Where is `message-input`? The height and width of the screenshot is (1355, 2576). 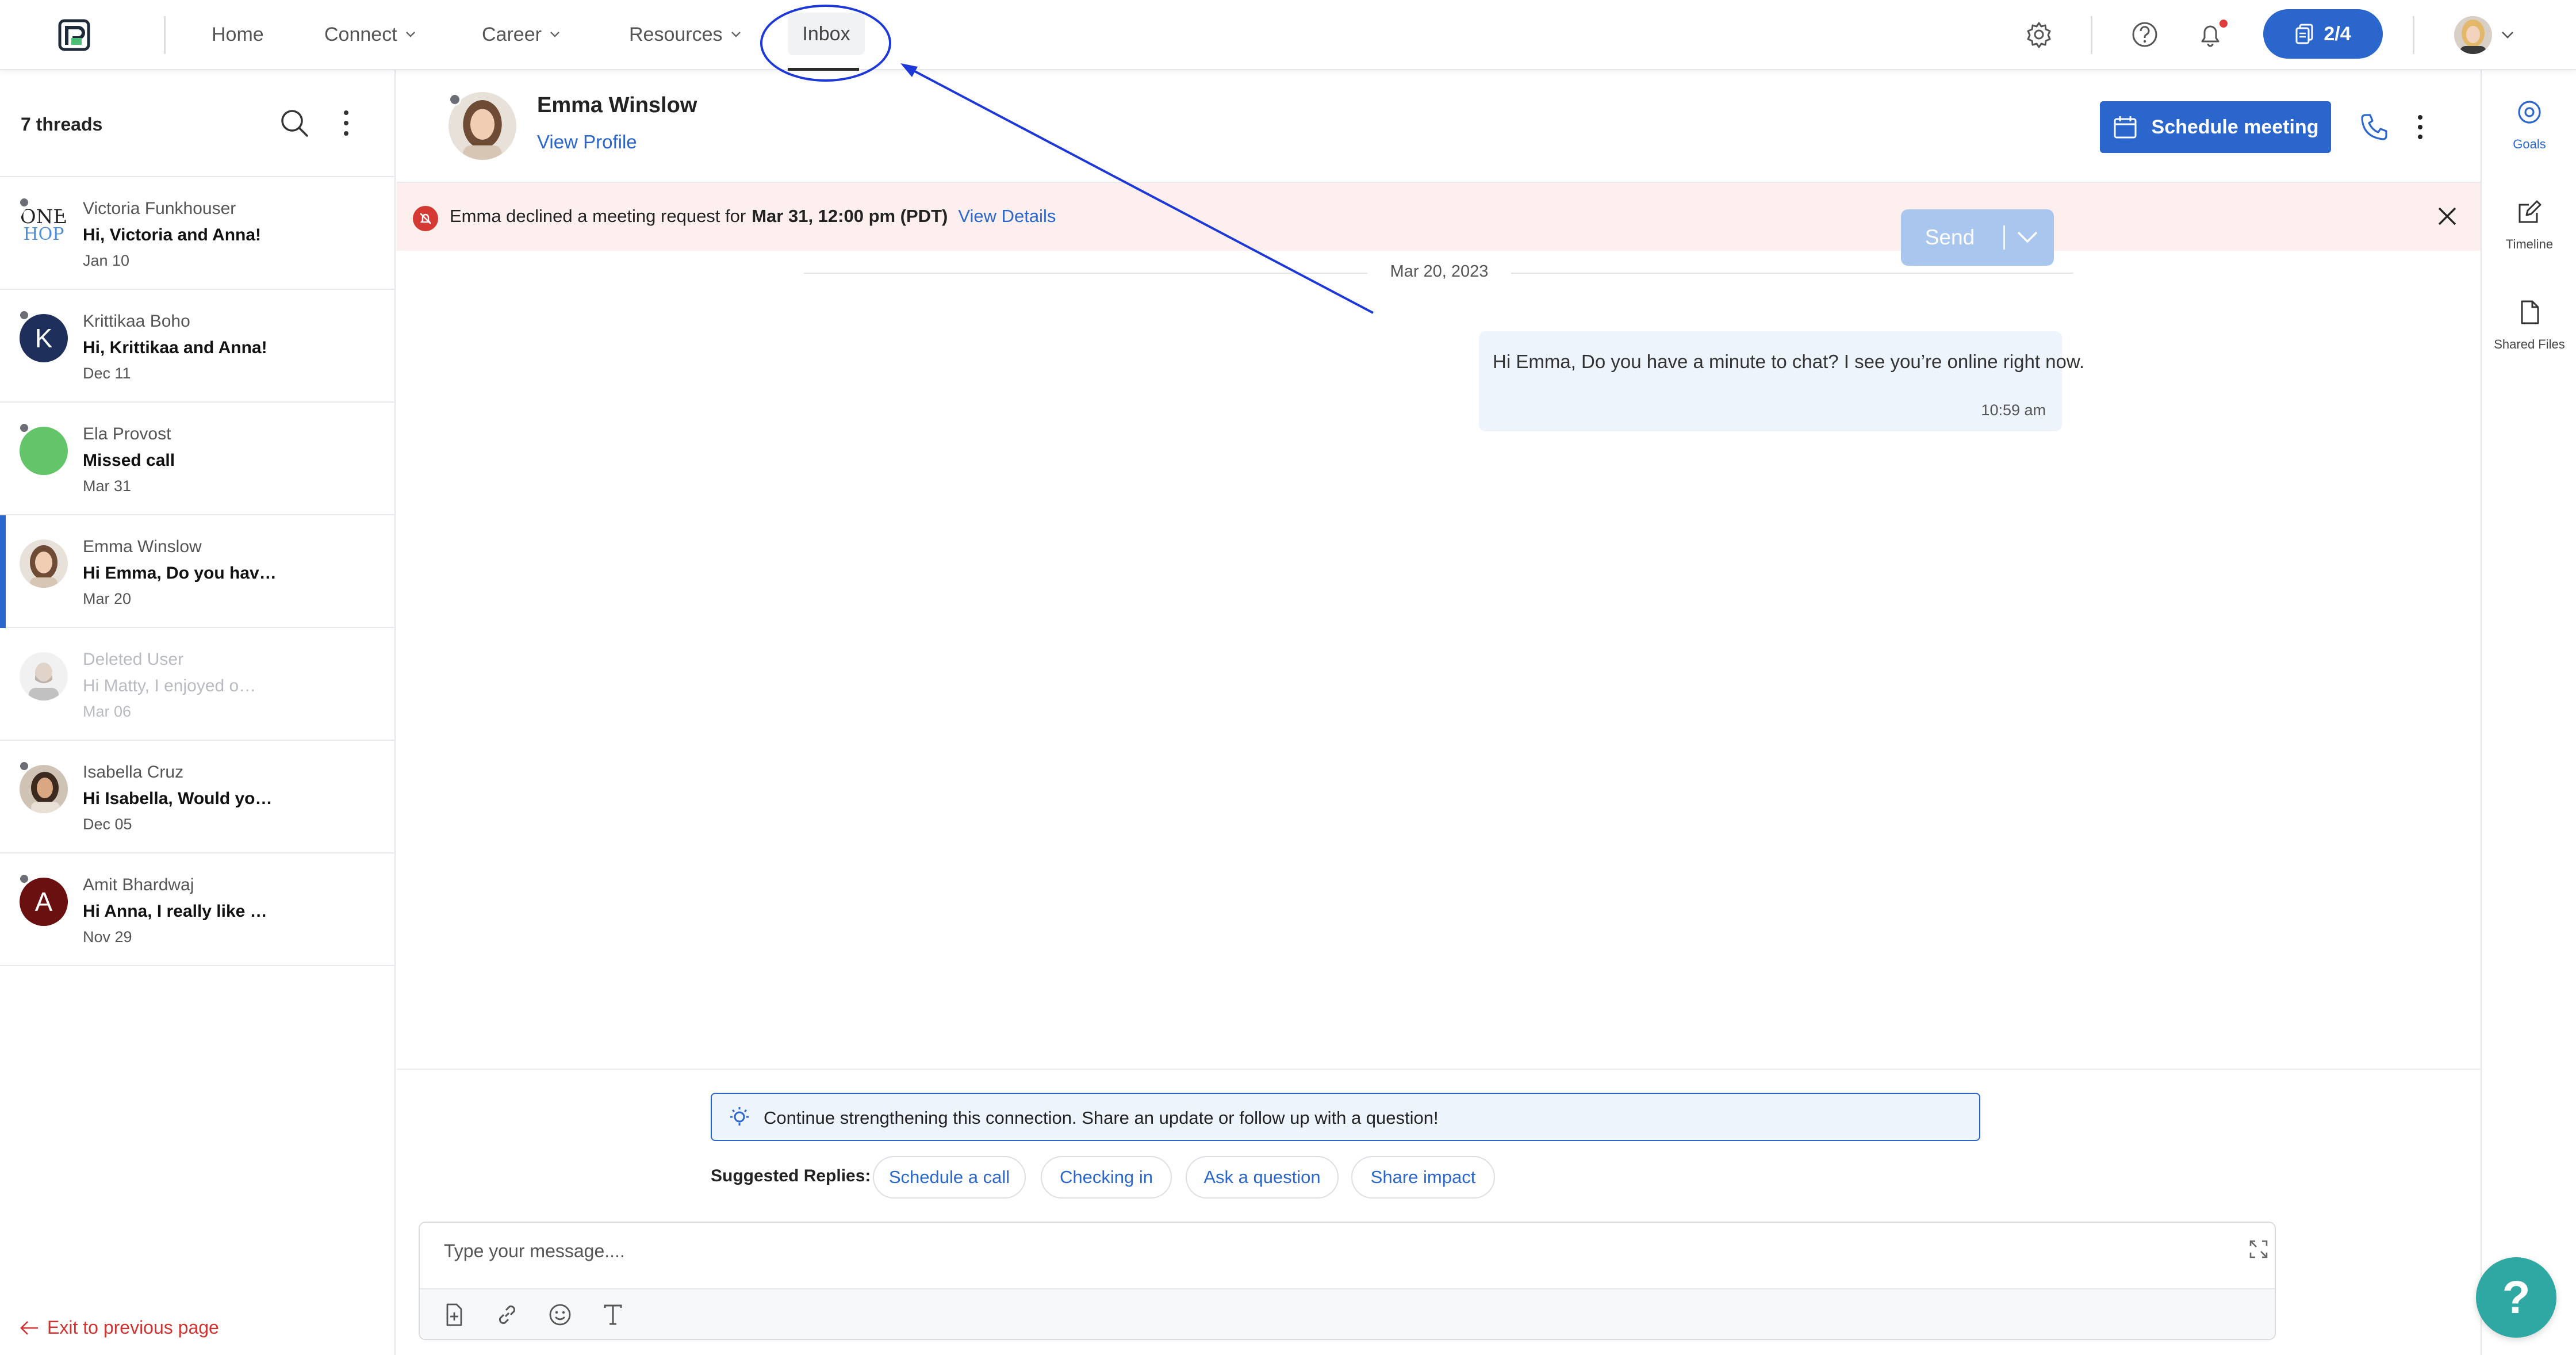
message-input is located at coordinates (1305, 1251).